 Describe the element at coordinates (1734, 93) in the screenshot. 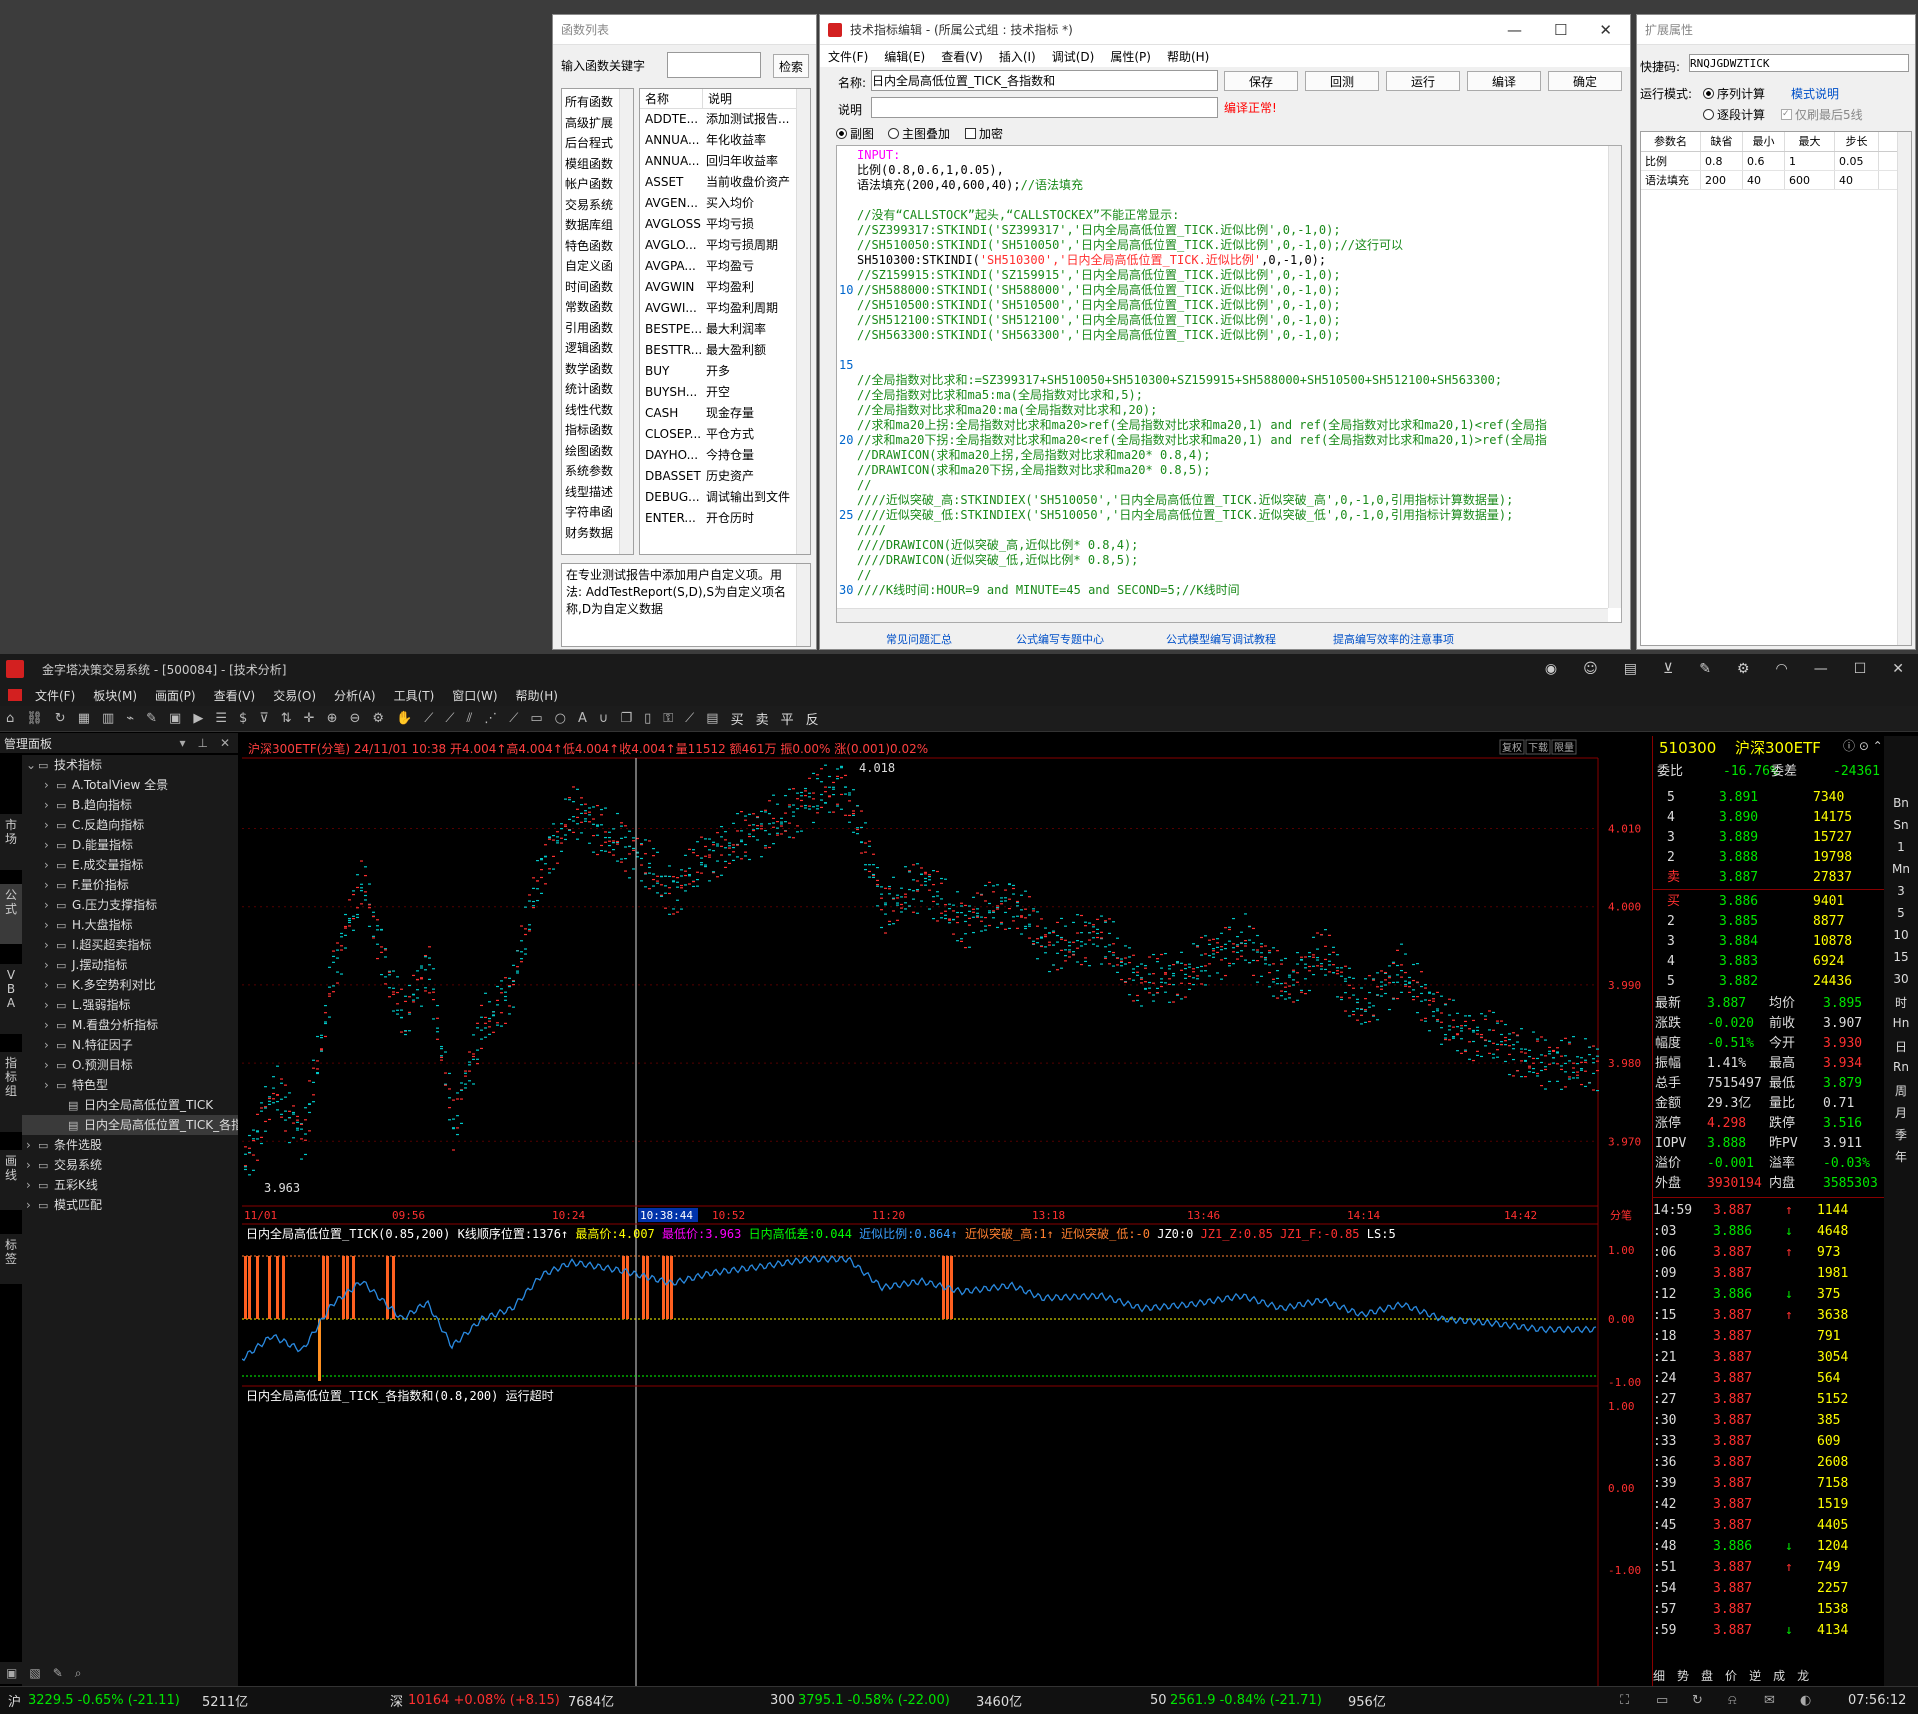

I see `sequence-calc-radio: 序列计算` at that location.